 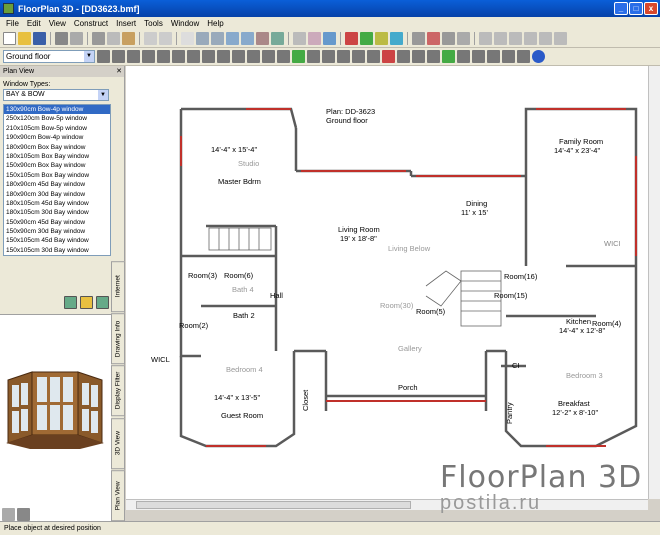 I want to click on horizontal-scrollbar, so click(x=387, y=504).